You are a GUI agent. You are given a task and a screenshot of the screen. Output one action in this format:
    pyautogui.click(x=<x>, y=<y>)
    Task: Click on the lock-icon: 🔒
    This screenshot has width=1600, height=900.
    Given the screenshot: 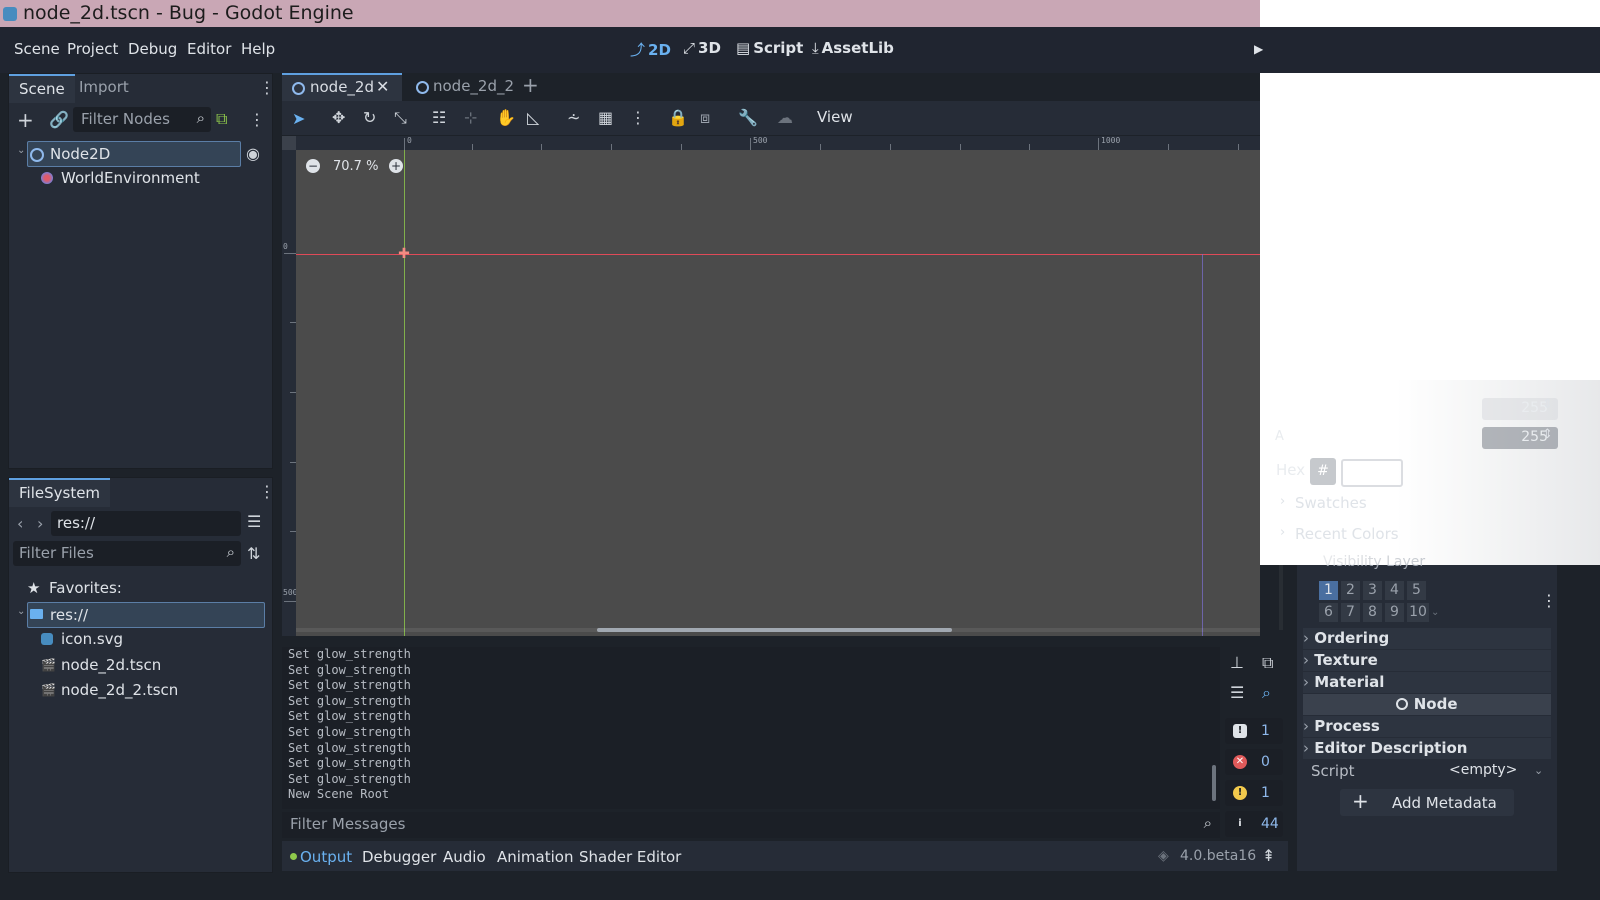 What is the action you would take?
    pyautogui.click(x=678, y=117)
    